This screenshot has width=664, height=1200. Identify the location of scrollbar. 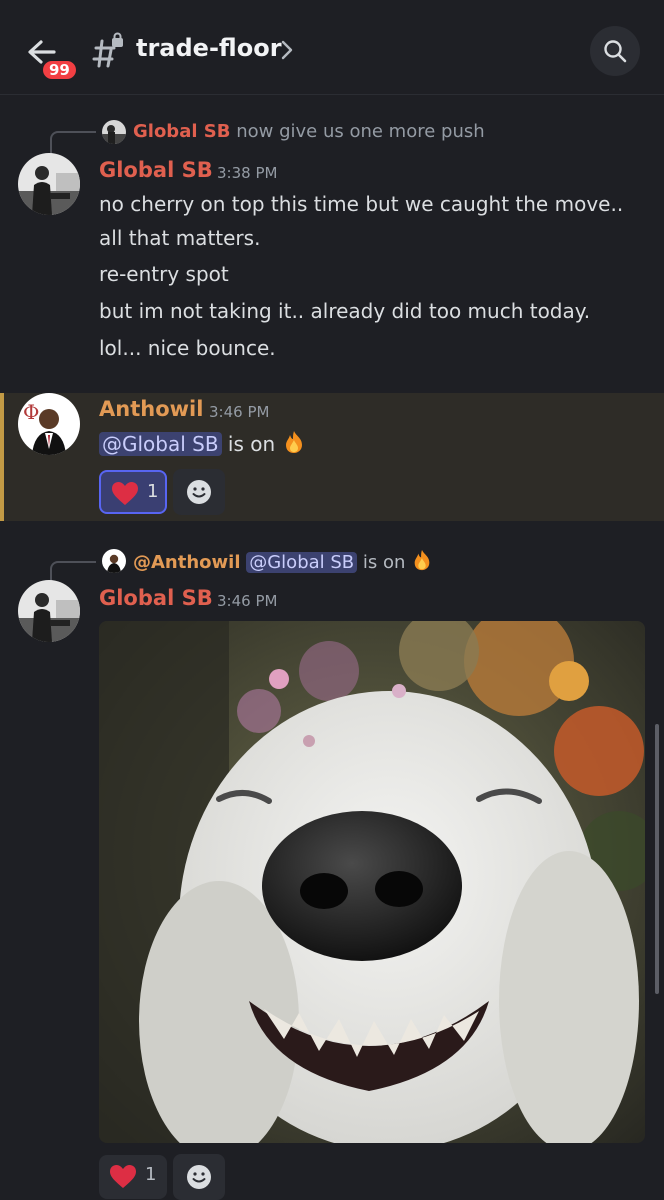
(657, 859).